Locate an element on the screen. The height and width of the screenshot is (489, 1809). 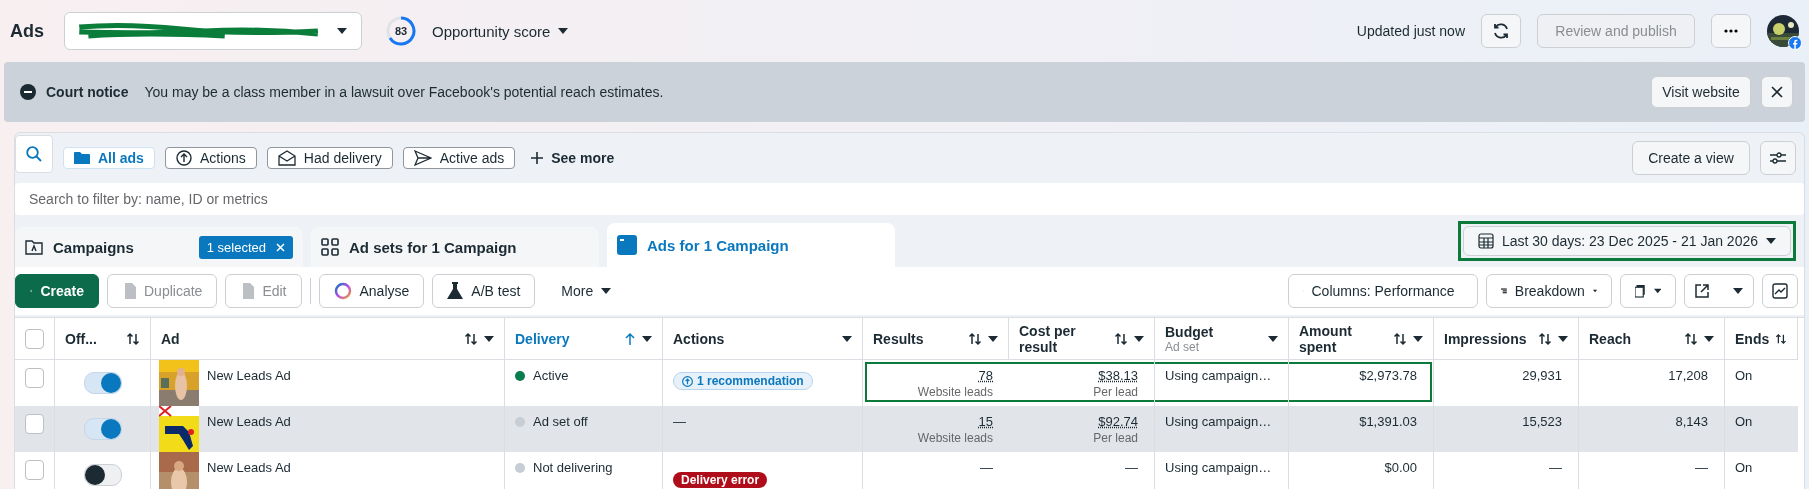
opportunity-score-dropdown: Opportunity score is located at coordinates (500, 31).